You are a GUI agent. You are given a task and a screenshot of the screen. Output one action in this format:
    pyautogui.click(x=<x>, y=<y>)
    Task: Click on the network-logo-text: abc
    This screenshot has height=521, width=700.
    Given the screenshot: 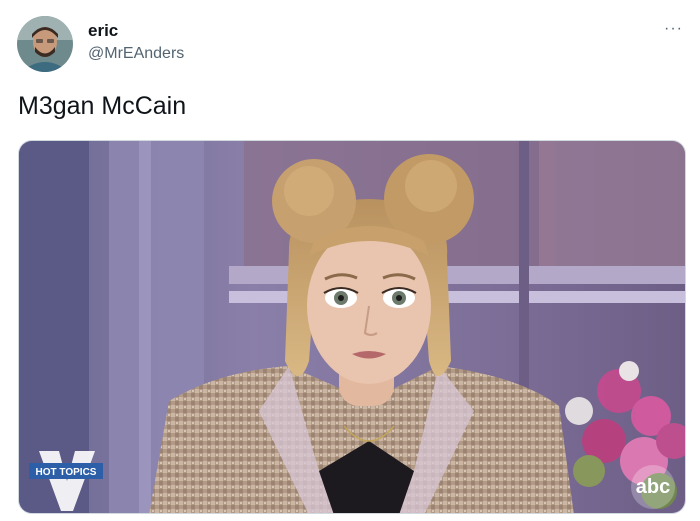 What is the action you would take?
    pyautogui.click(x=653, y=487)
    